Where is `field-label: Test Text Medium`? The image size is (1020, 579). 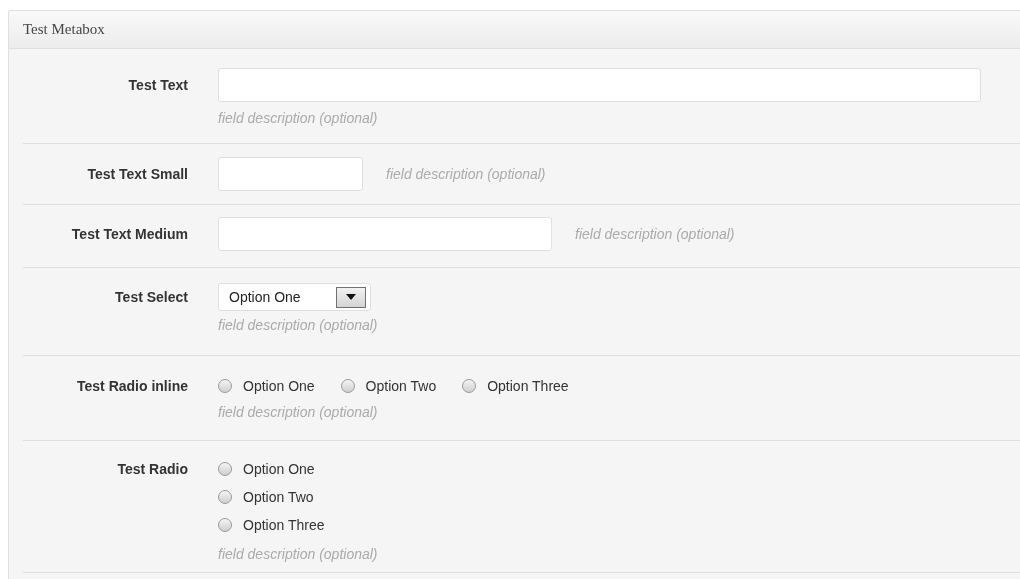
field-label: Test Text Medium is located at coordinates (129, 234).